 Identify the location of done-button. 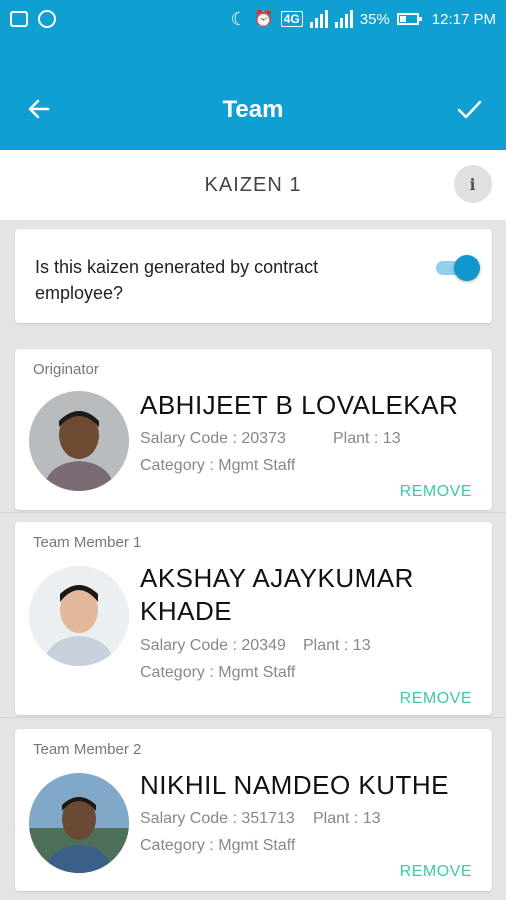
(469, 109).